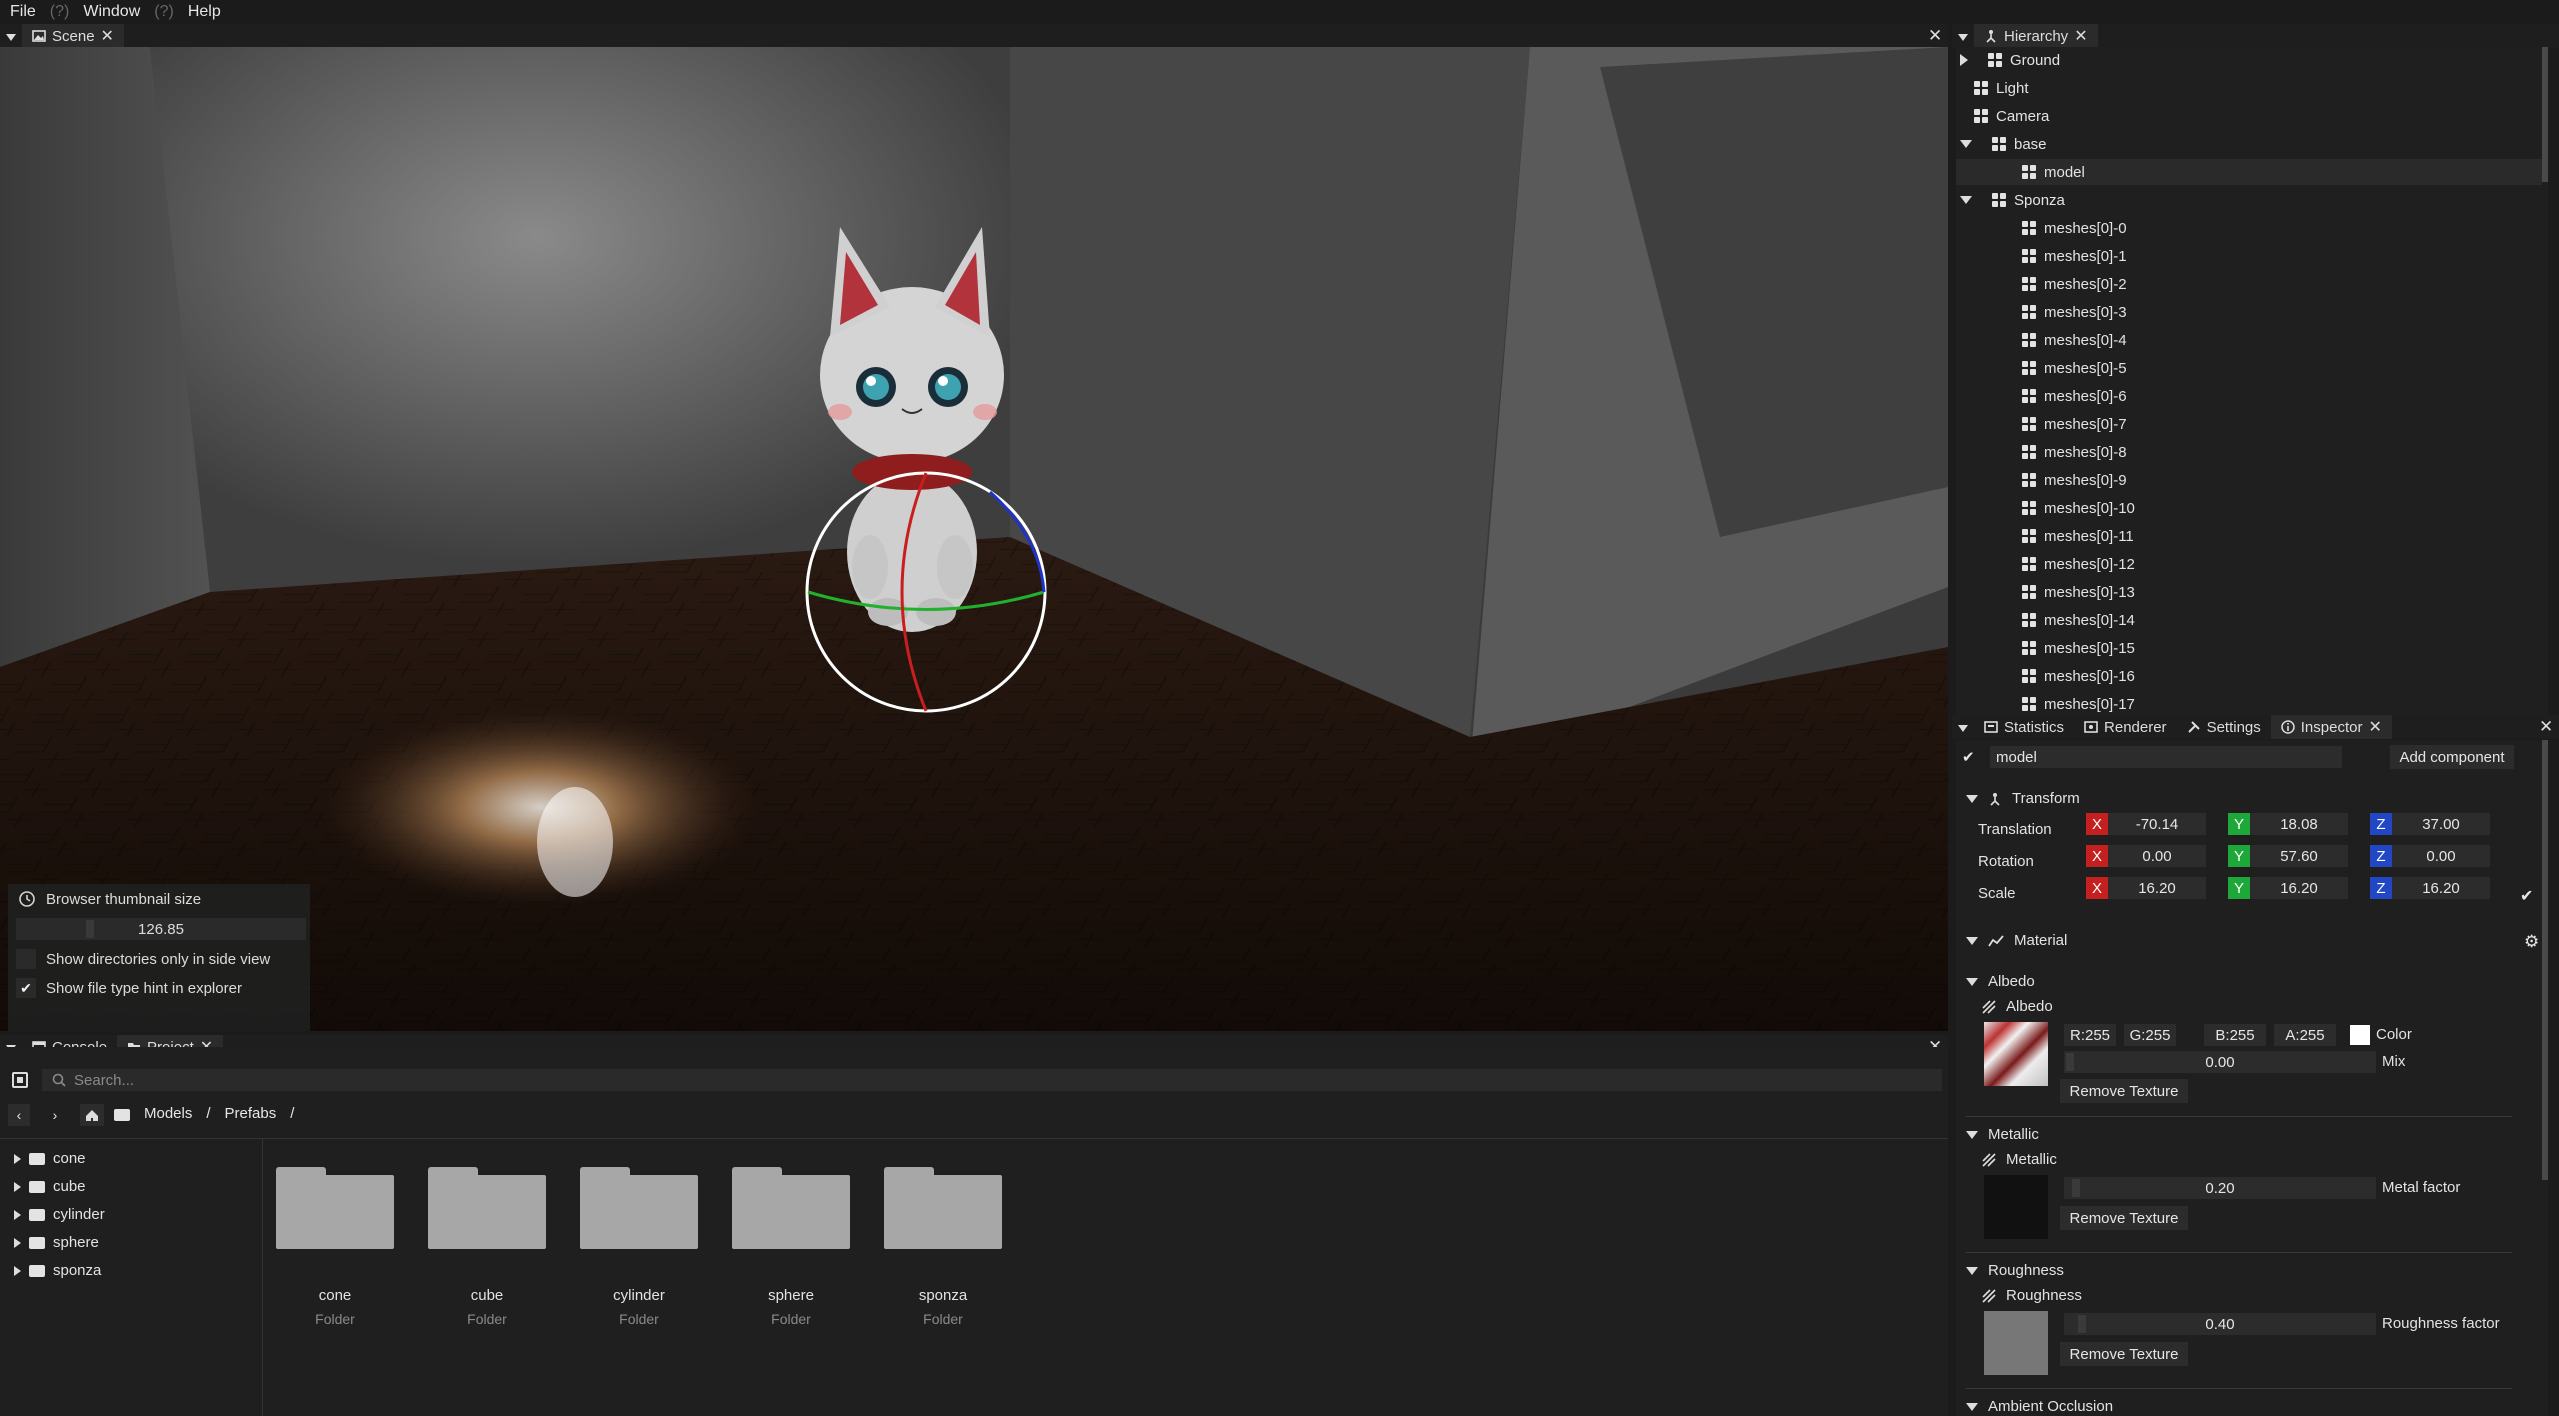  I want to click on hierarchy-item: meshes[0]-0, so click(2249, 228).